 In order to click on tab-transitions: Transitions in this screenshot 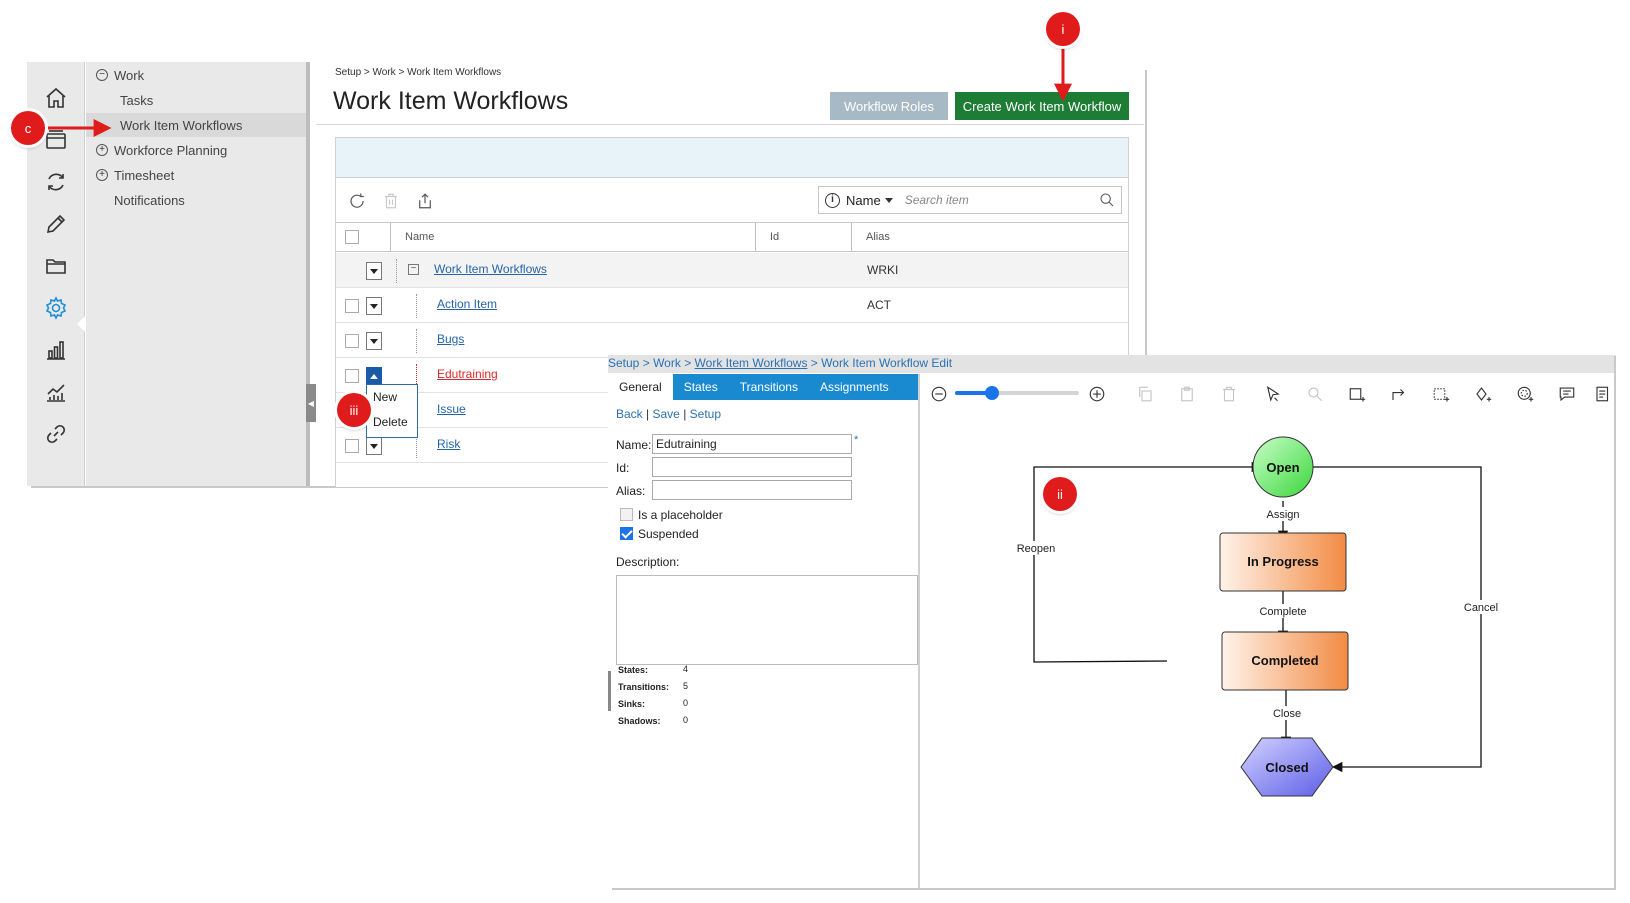, I will do `click(769, 387)`.